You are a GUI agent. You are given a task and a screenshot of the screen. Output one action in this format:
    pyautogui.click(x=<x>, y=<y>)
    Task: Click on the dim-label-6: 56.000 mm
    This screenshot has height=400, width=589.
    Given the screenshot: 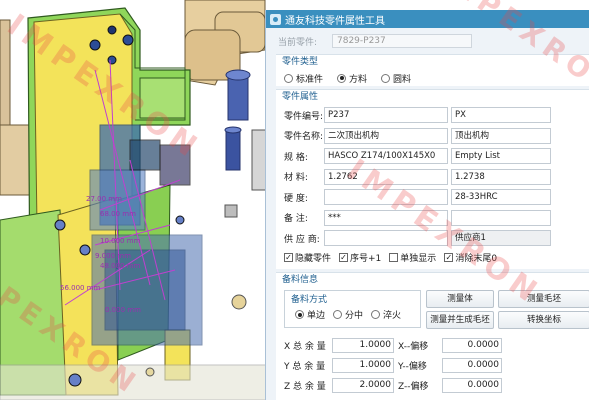 What is the action you would take?
    pyautogui.click(x=80, y=288)
    